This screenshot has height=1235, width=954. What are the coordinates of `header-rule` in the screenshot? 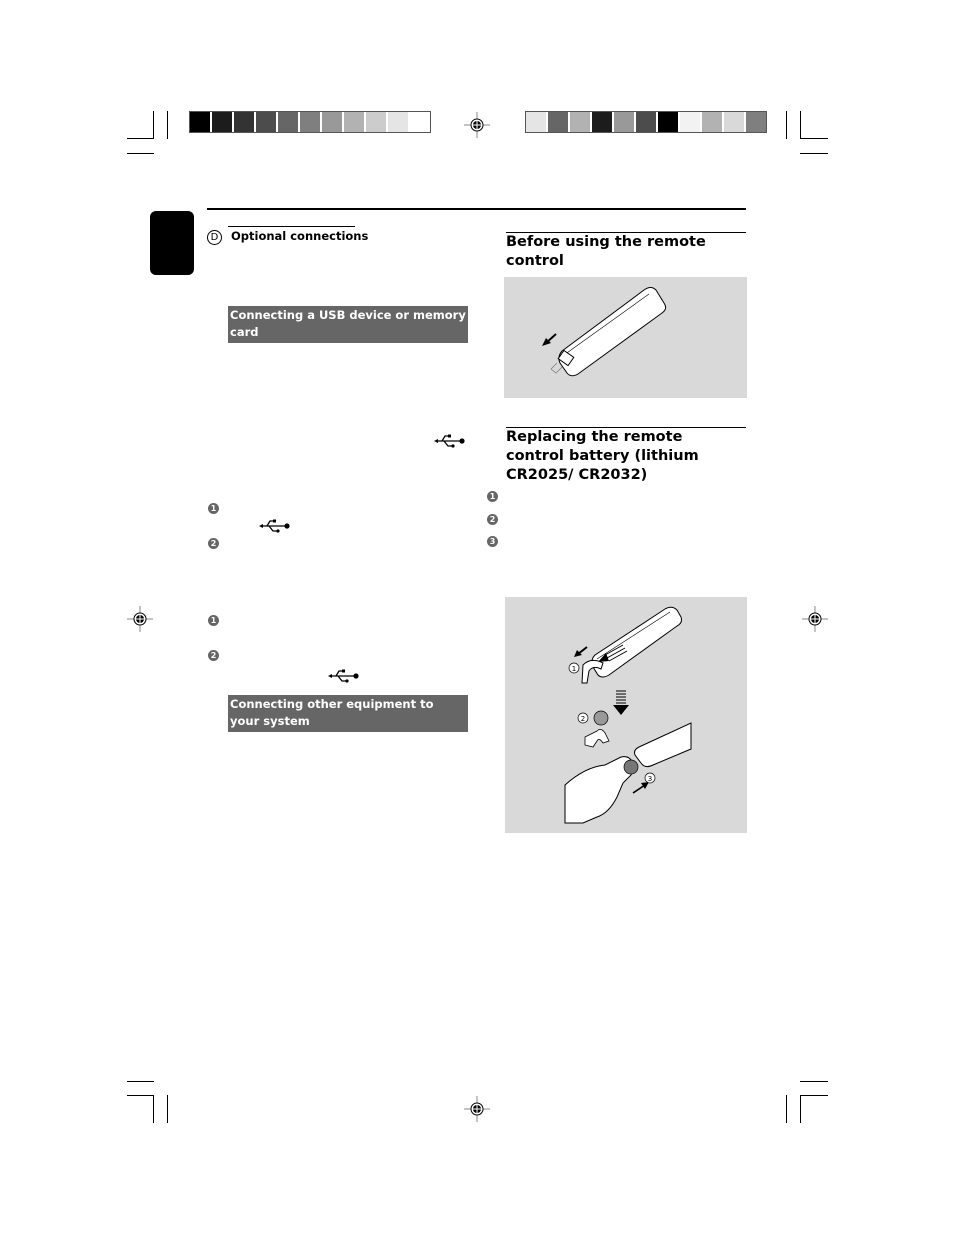 It's located at (476, 209).